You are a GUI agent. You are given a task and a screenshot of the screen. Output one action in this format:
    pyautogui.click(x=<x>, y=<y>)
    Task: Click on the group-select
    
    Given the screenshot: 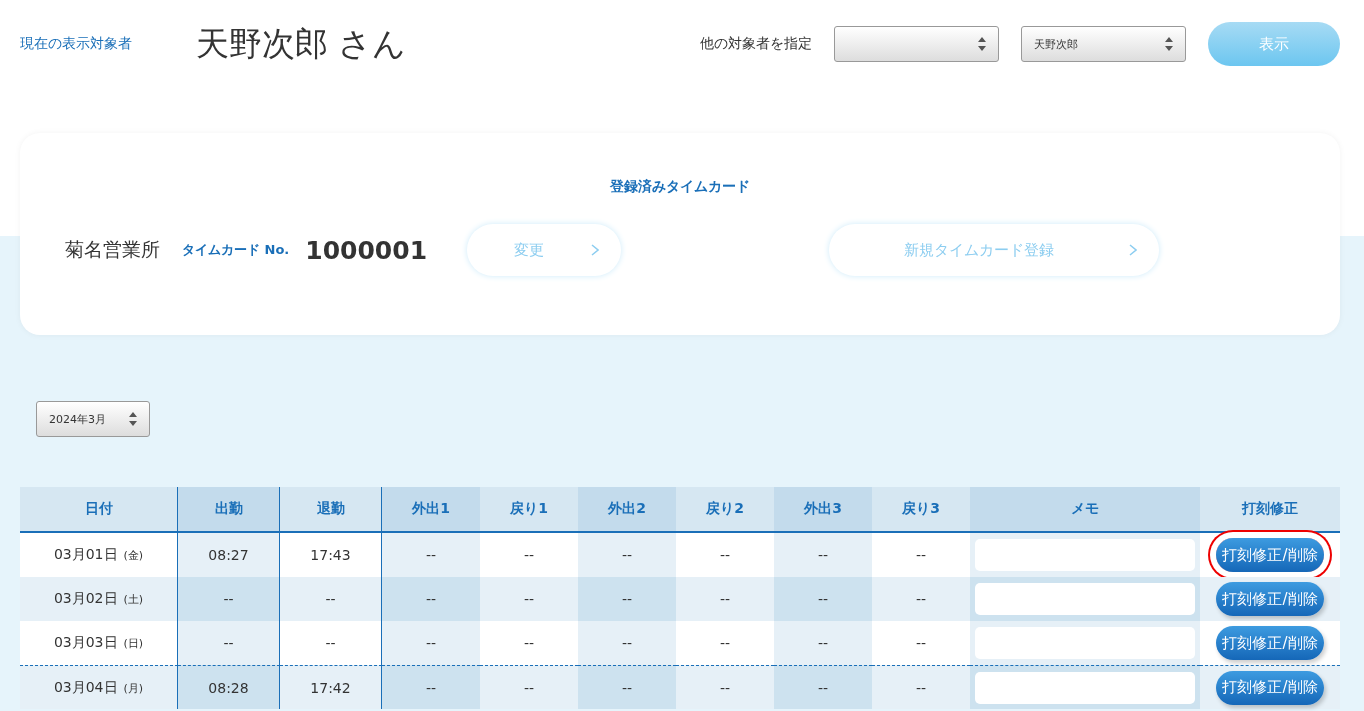 What is the action you would take?
    pyautogui.click(x=916, y=44)
    